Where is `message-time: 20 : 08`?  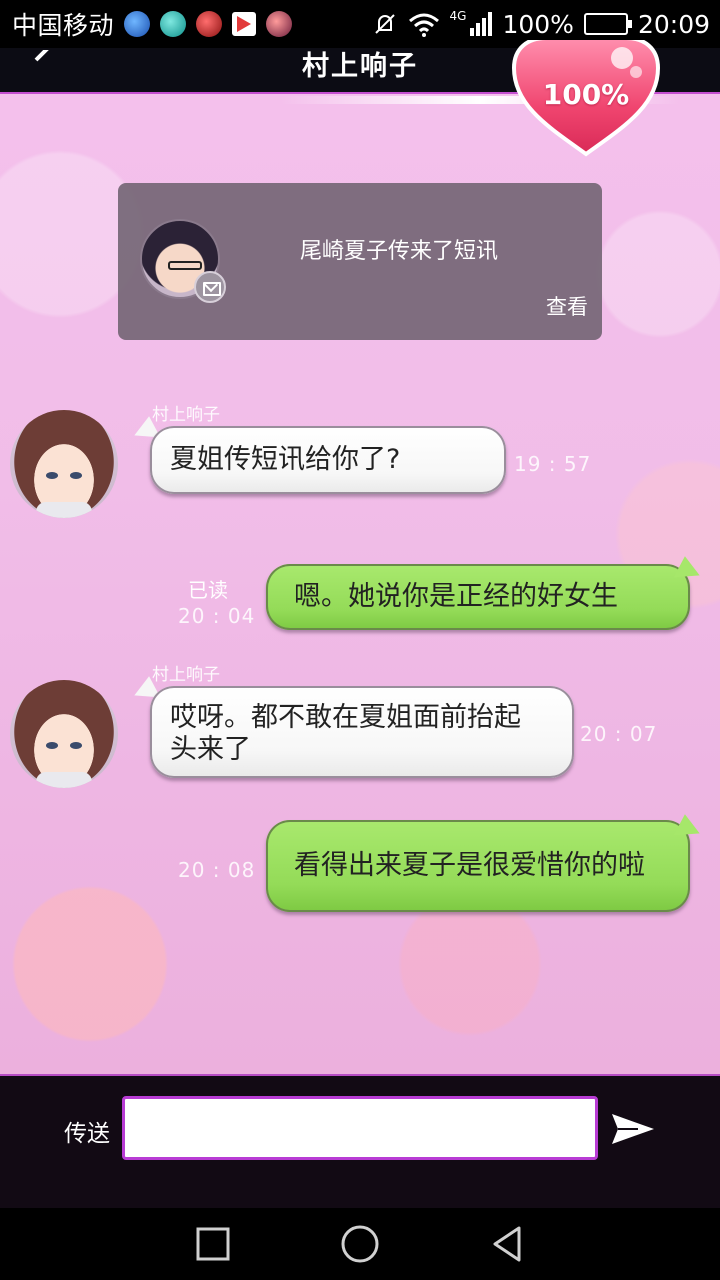 message-time: 20 : 08 is located at coordinates (217, 870).